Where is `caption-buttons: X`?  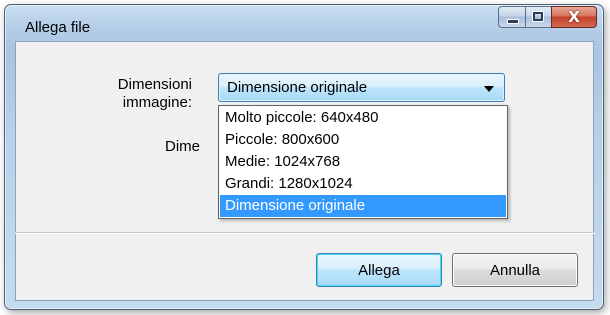 caption-buttons: X is located at coordinates (547, 17).